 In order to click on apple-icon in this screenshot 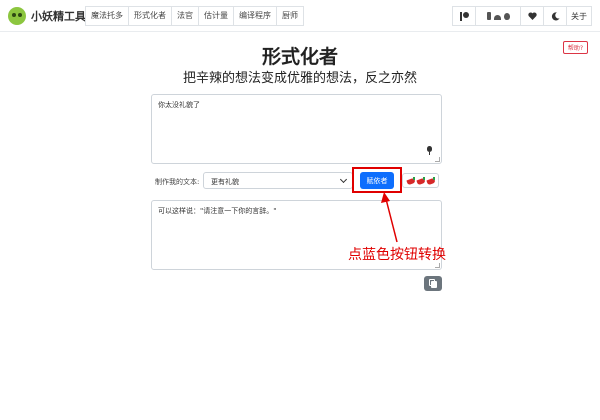, I will do `click(506, 16)`.